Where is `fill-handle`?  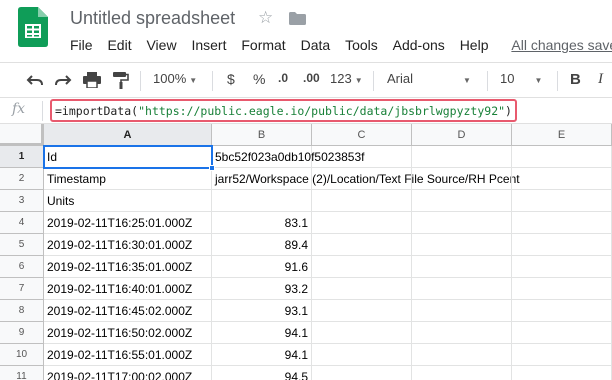
fill-handle is located at coordinates (212, 168).